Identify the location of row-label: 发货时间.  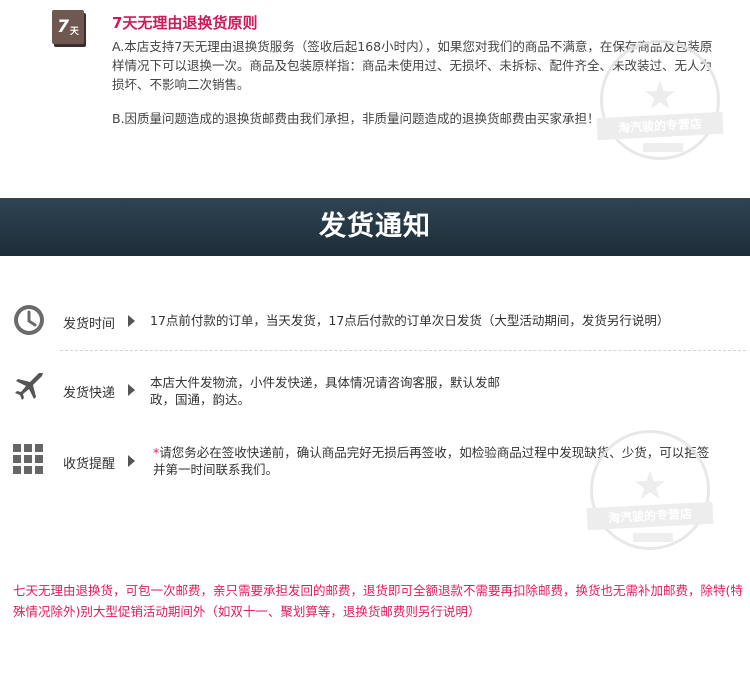
(89, 324).